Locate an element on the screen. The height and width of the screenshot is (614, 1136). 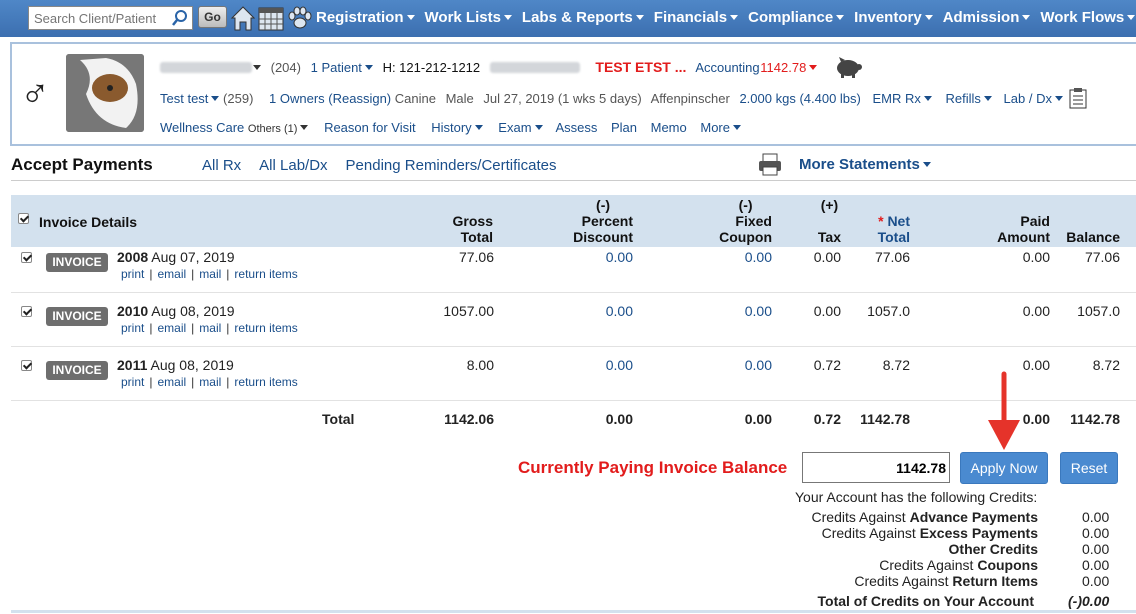
clipboard-icon is located at coordinates (1078, 98).